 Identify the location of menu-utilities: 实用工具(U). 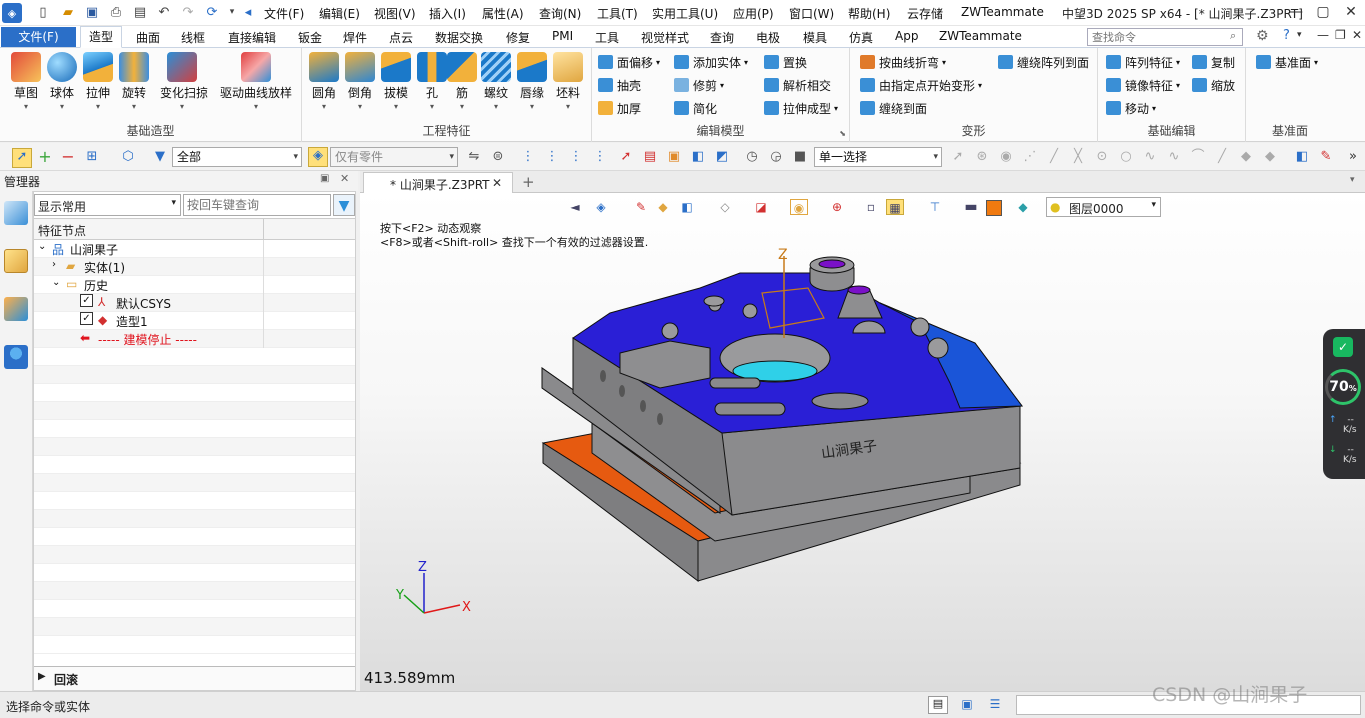
(685, 13).